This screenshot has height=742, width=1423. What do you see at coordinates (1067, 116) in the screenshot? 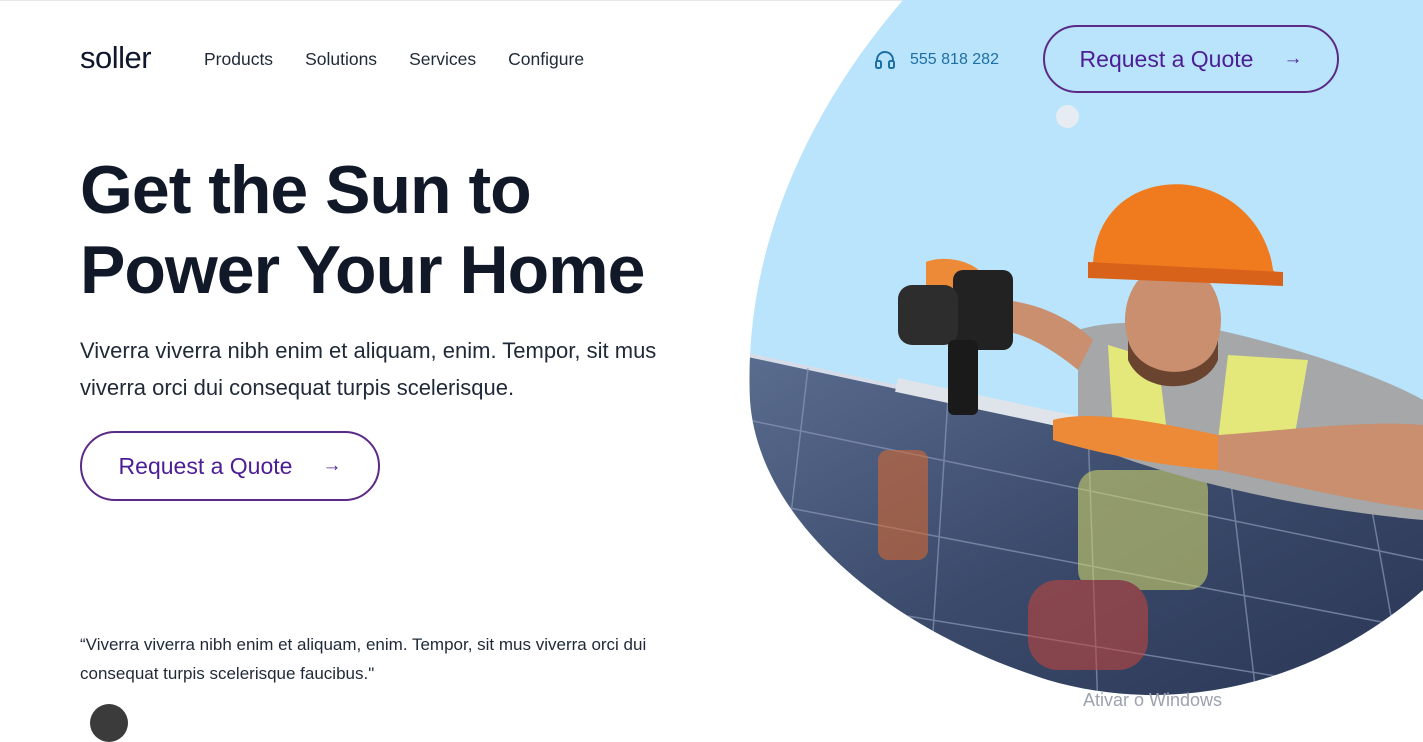
I see `decorative-dot` at bounding box center [1067, 116].